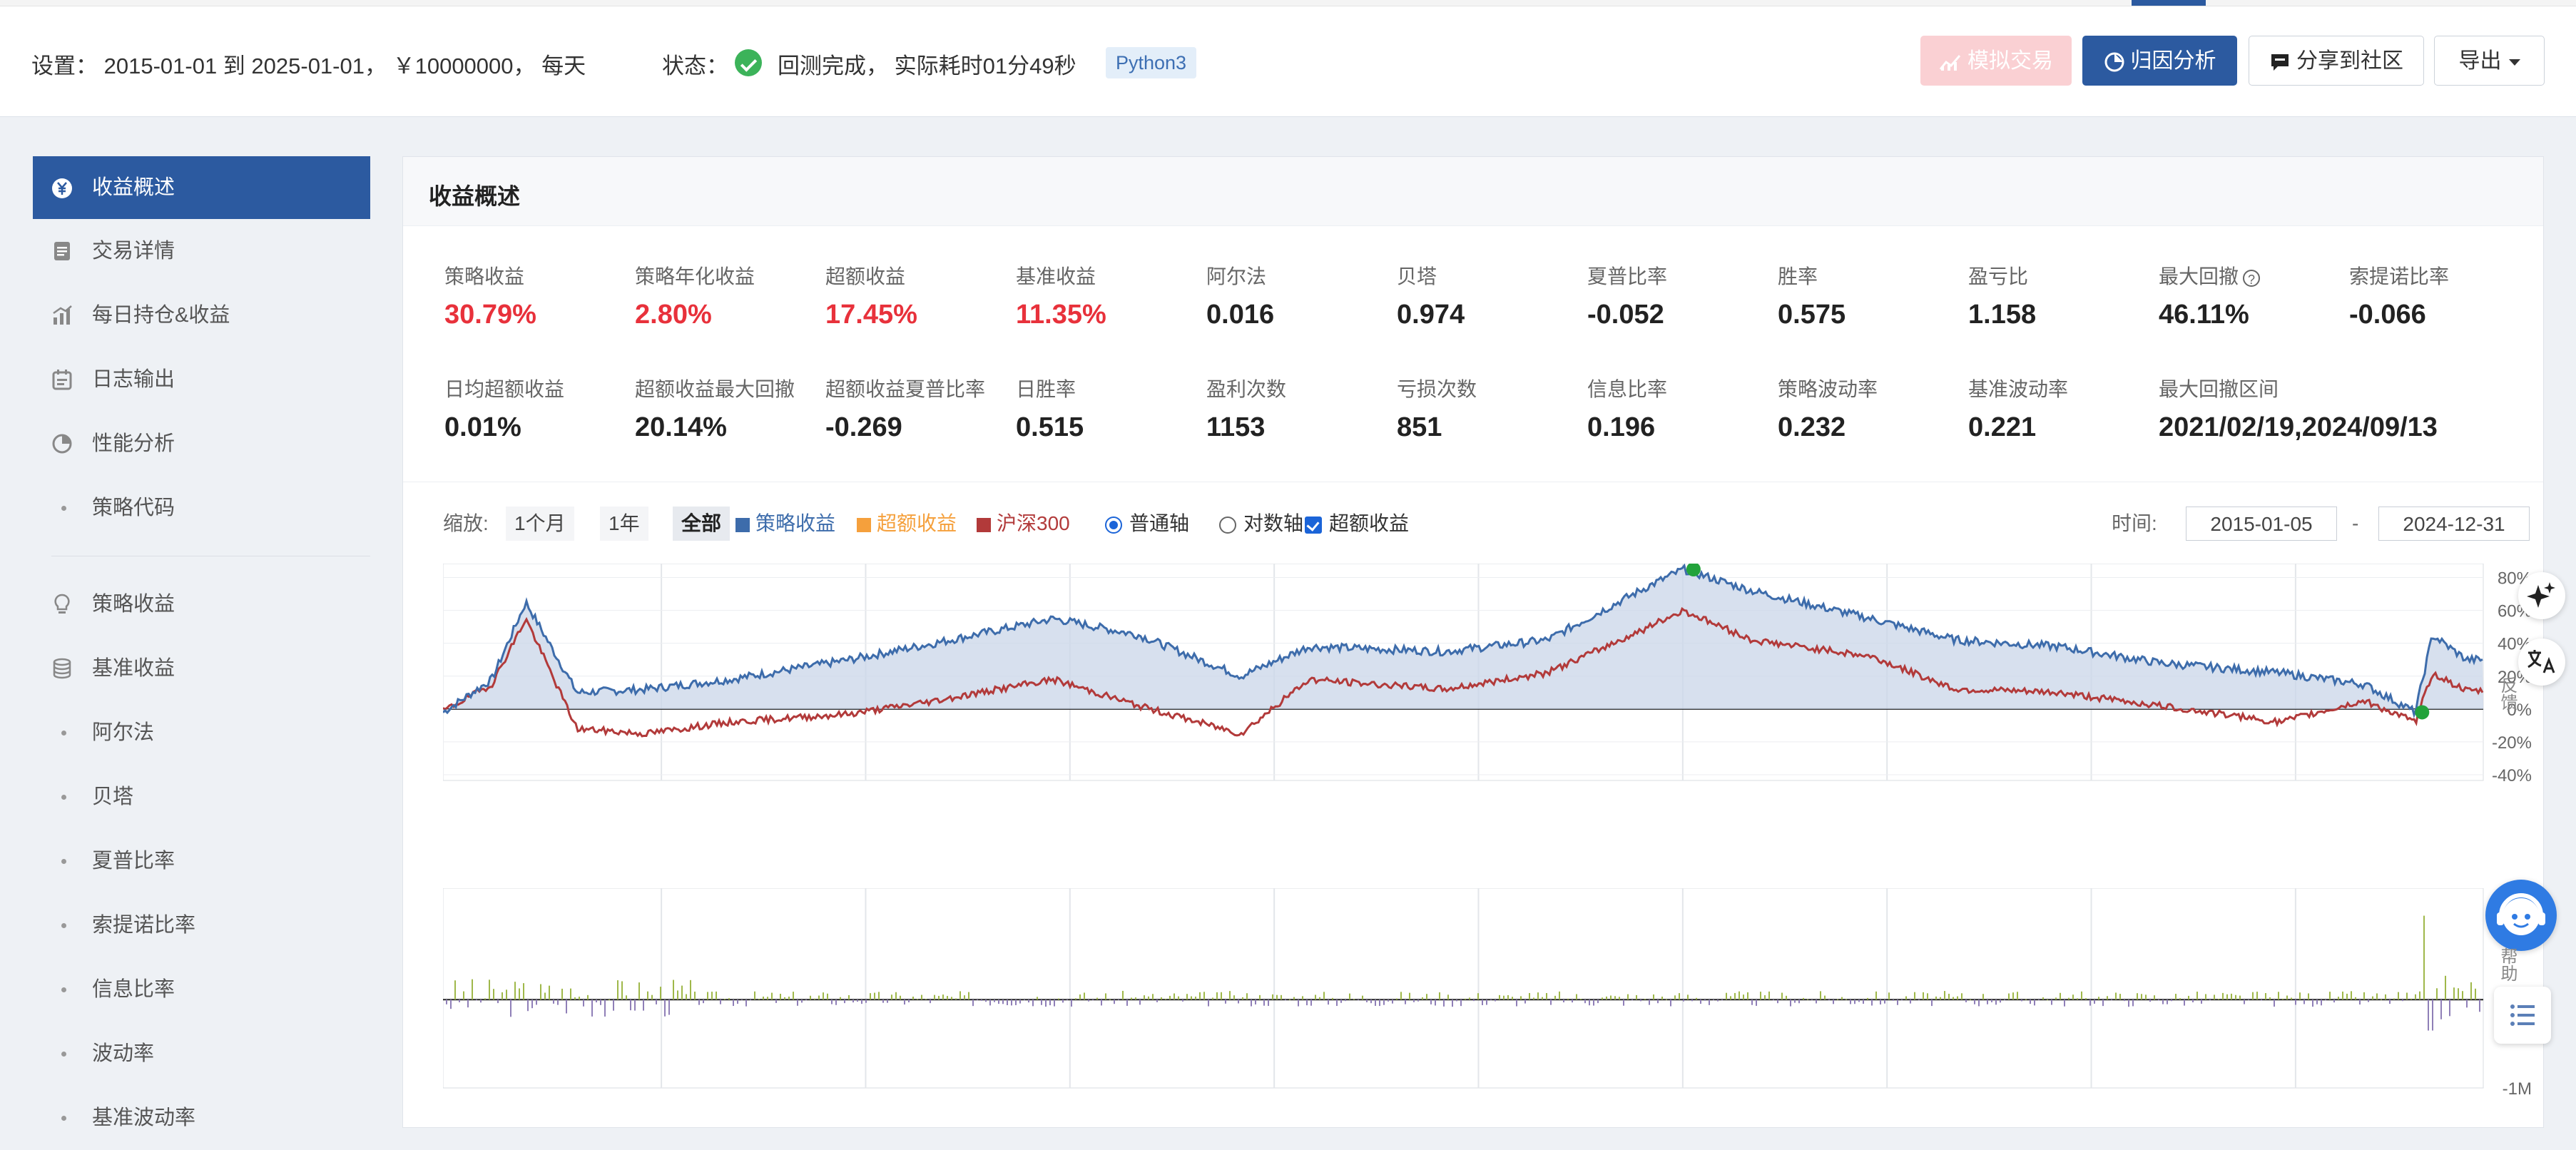  What do you see at coordinates (2134, 523) in the screenshot?
I see `time-label: 时间:` at bounding box center [2134, 523].